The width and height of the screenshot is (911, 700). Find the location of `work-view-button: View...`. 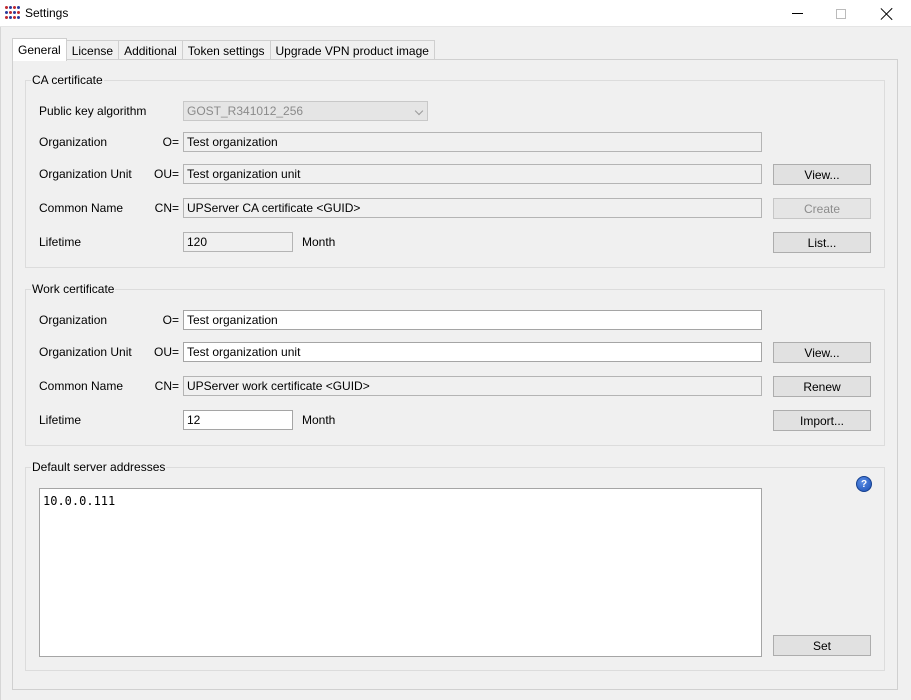

work-view-button: View... is located at coordinates (822, 352).